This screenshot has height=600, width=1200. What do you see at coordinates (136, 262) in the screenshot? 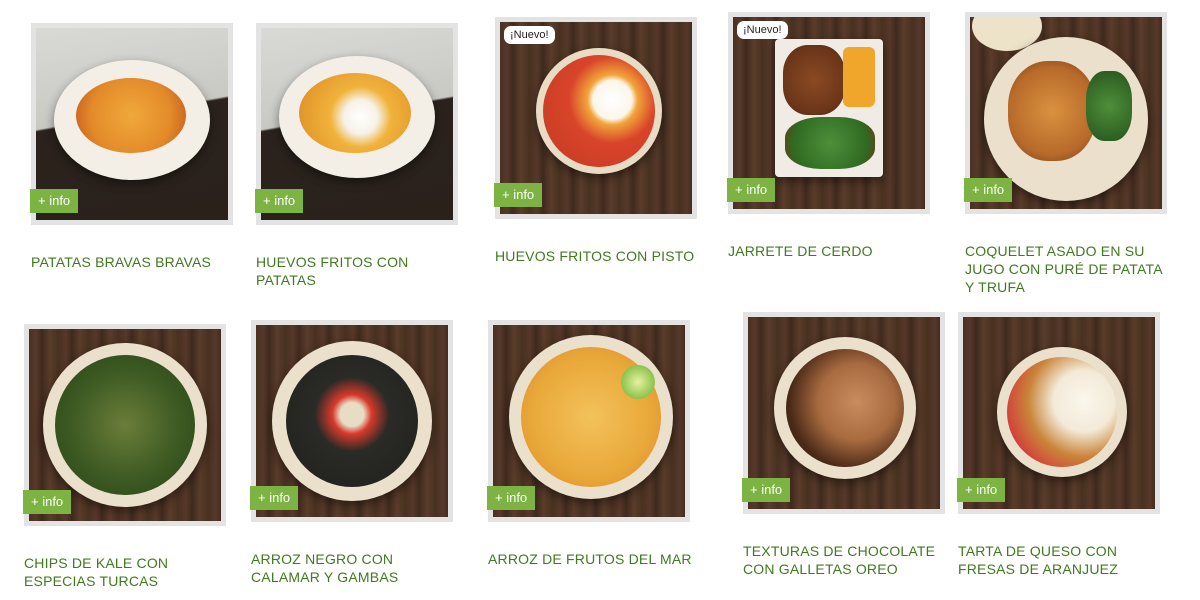
I see `dish-title: PATATAS BRAVAS BRAVAS` at bounding box center [136, 262].